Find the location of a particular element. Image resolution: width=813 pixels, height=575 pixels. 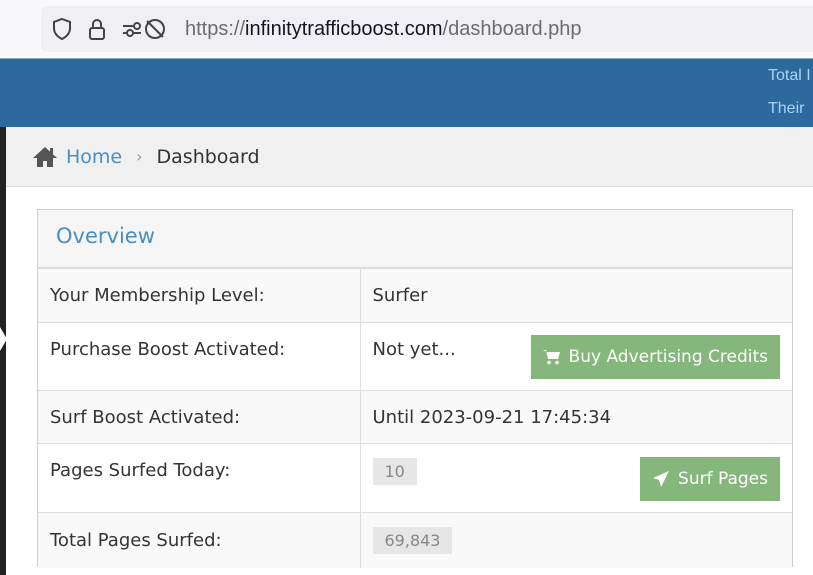

row-value-cell: Not yet... Buy Advertising Credits is located at coordinates (576, 356).